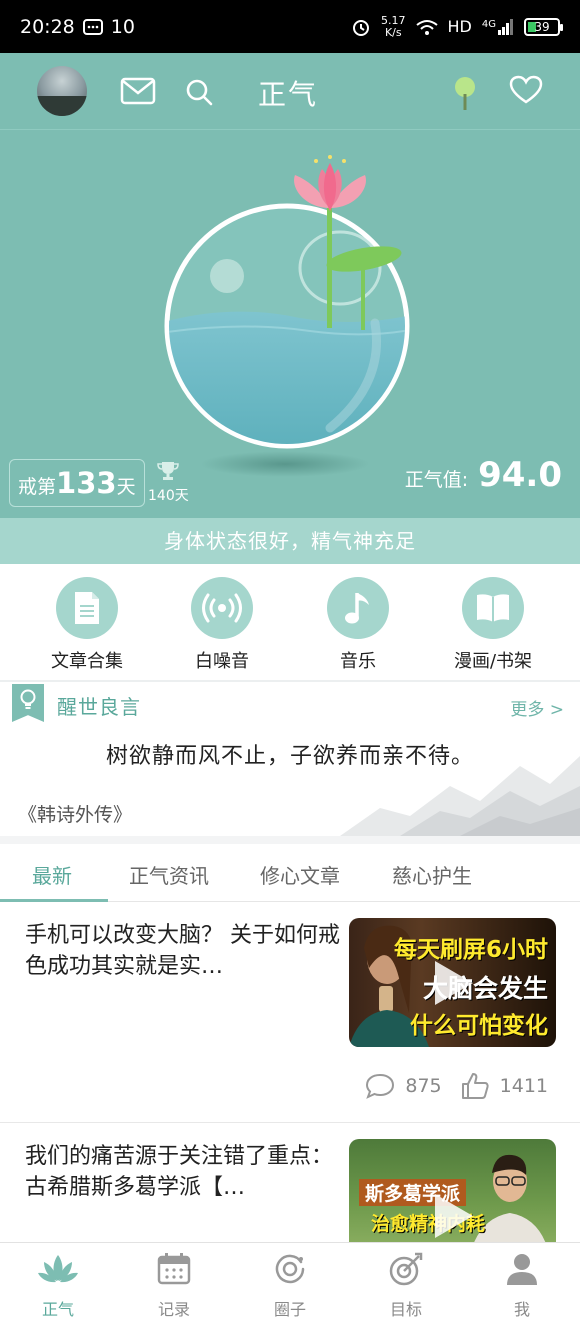 This screenshot has height=1321, width=580. I want to click on streak-counter: 戒第 133 天, so click(77, 483).